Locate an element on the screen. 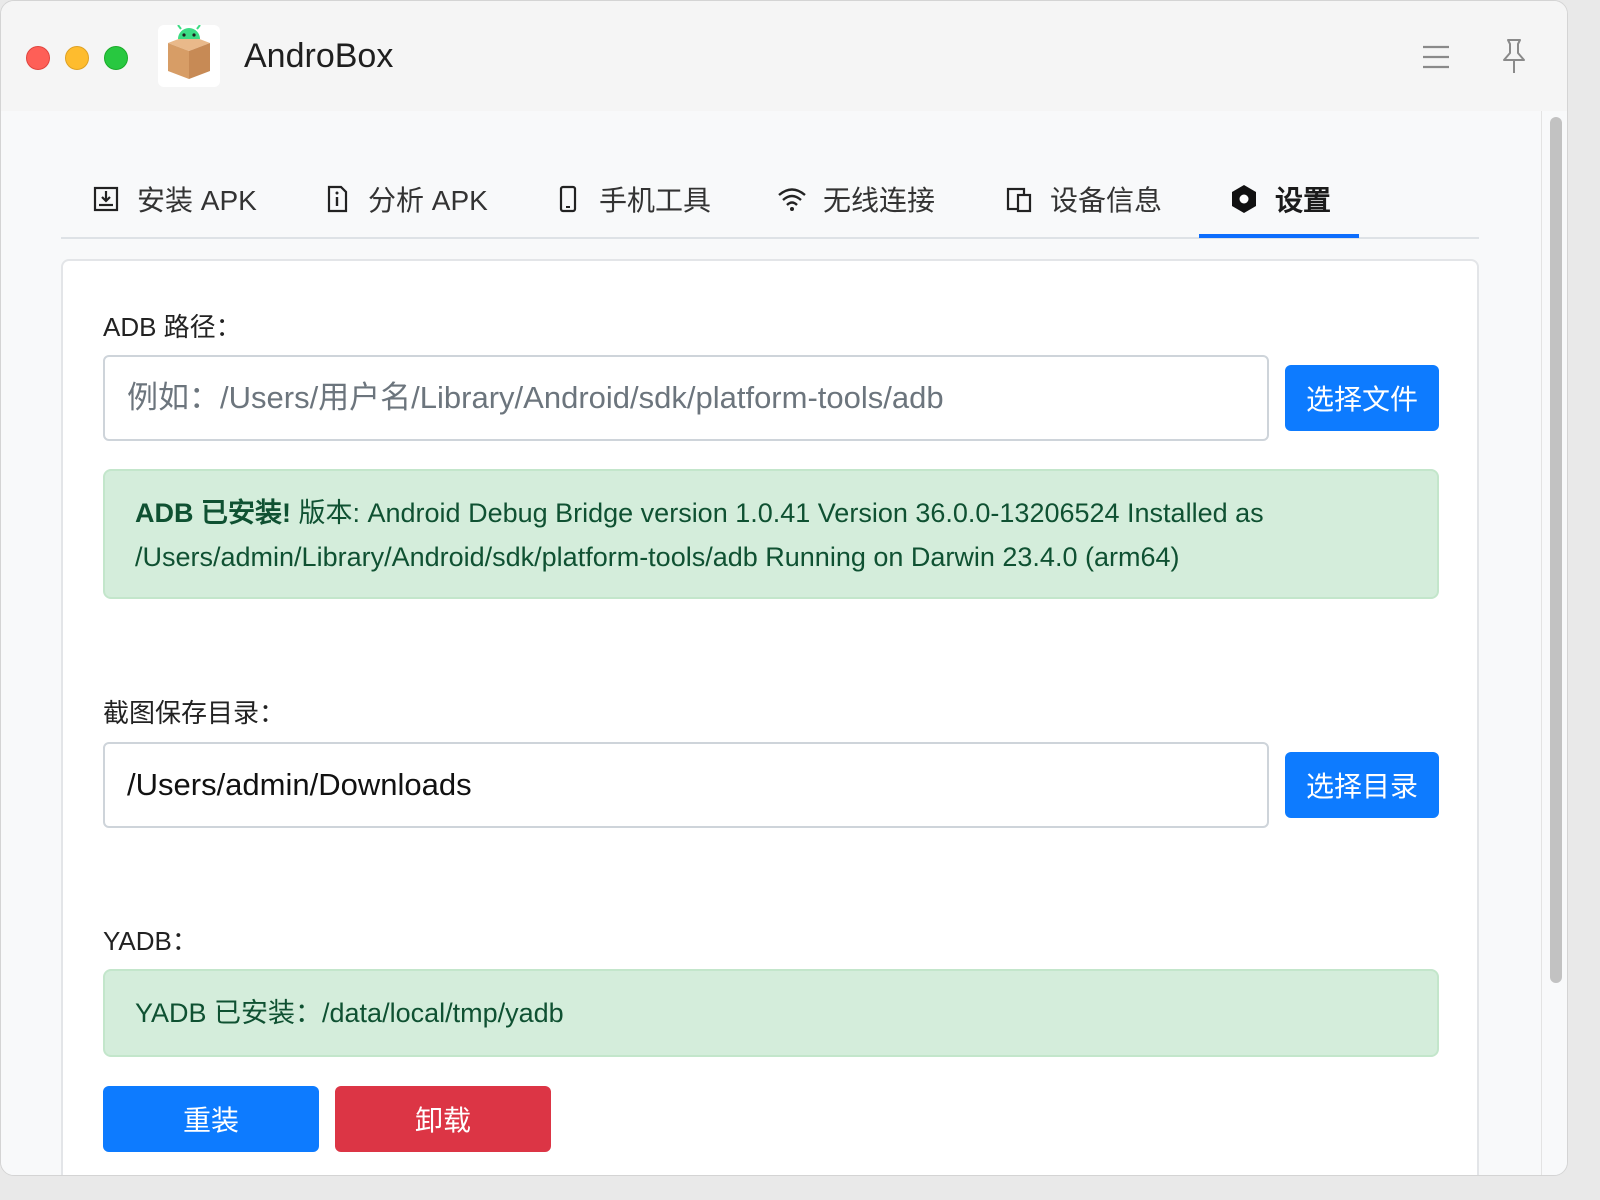 The width and height of the screenshot is (1600, 1200). pin-icon is located at coordinates (1514, 56).